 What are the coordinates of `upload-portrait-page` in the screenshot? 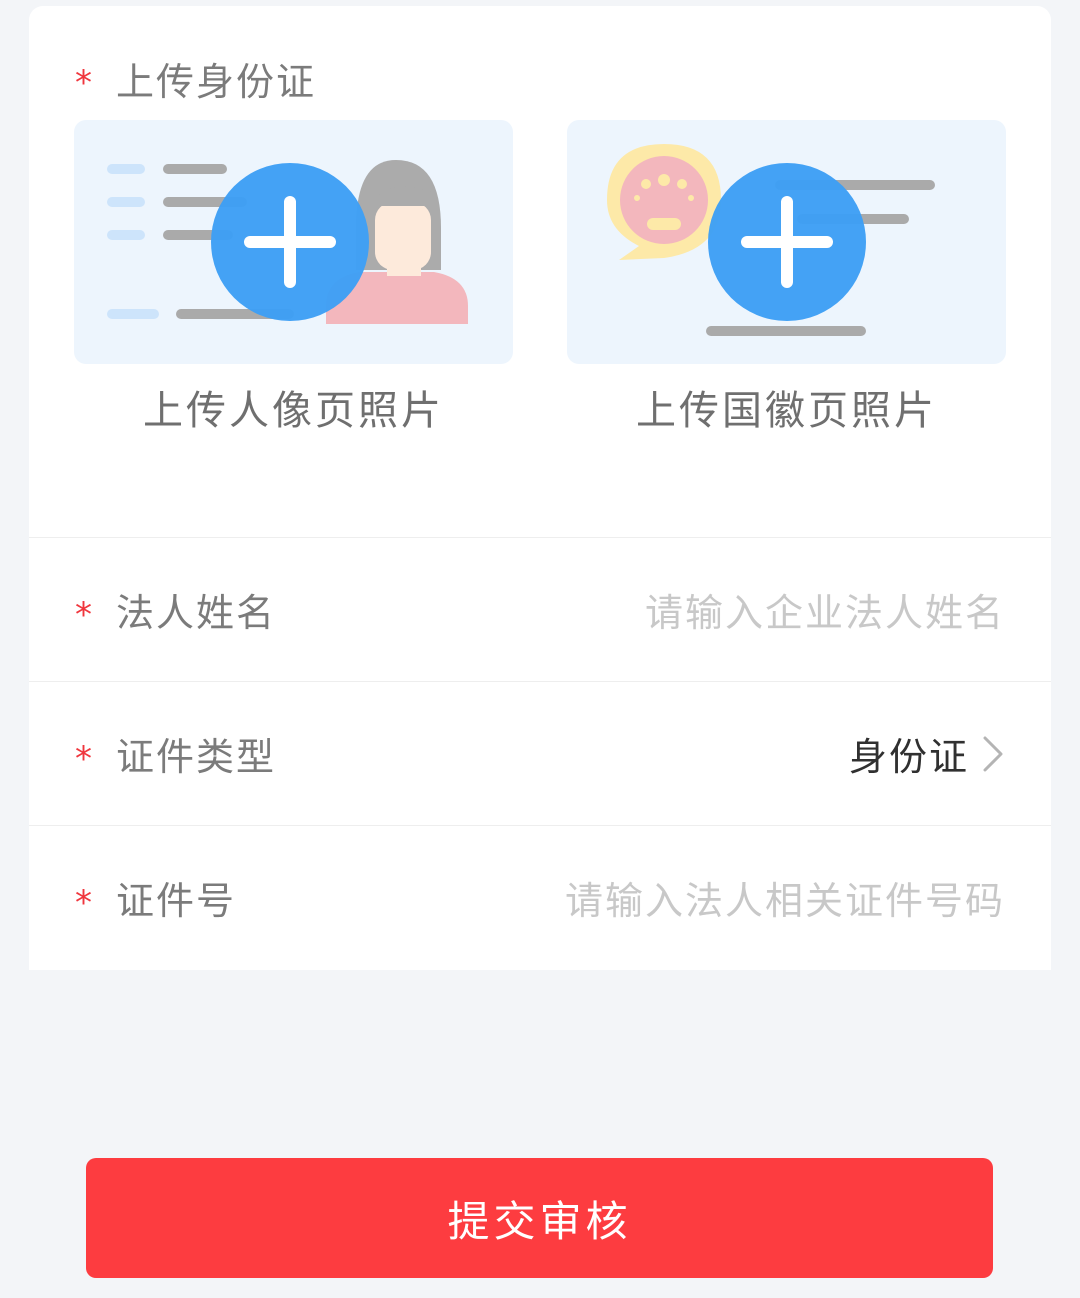 It's located at (293, 242).